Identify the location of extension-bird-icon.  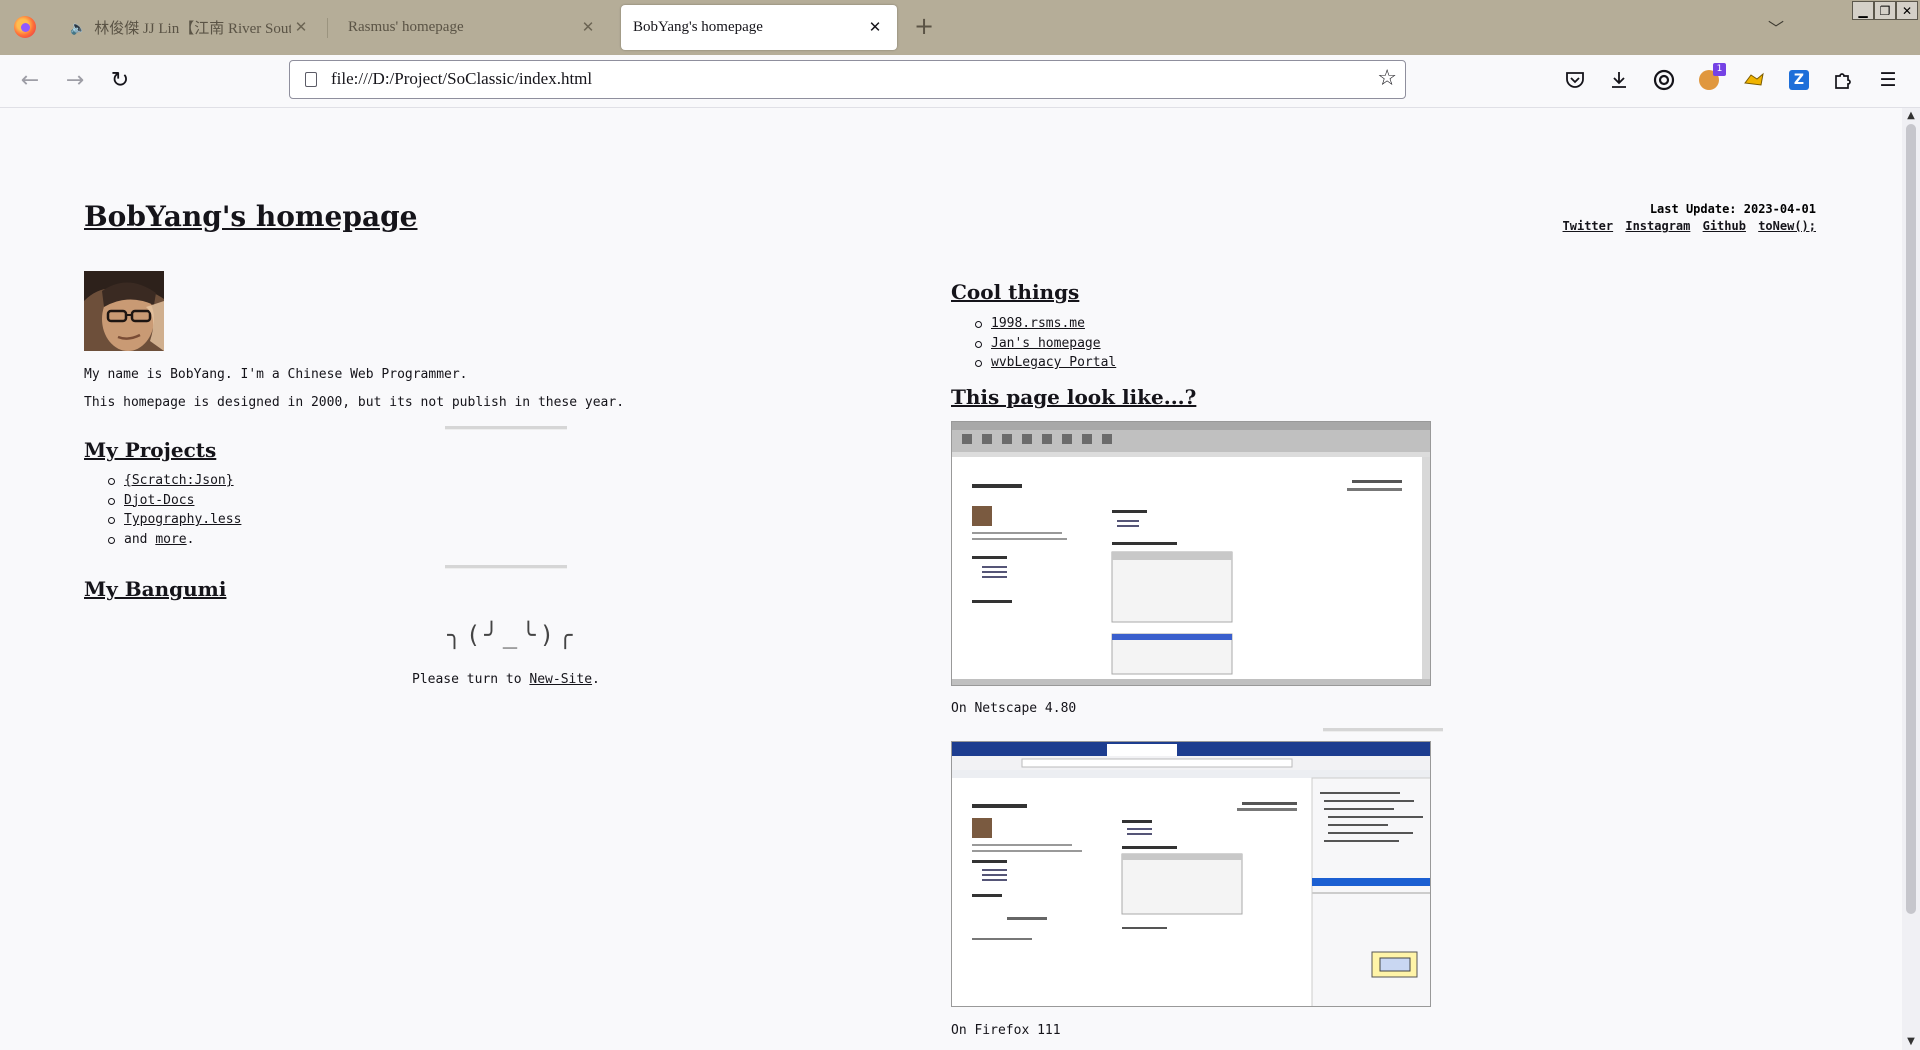
(1754, 80).